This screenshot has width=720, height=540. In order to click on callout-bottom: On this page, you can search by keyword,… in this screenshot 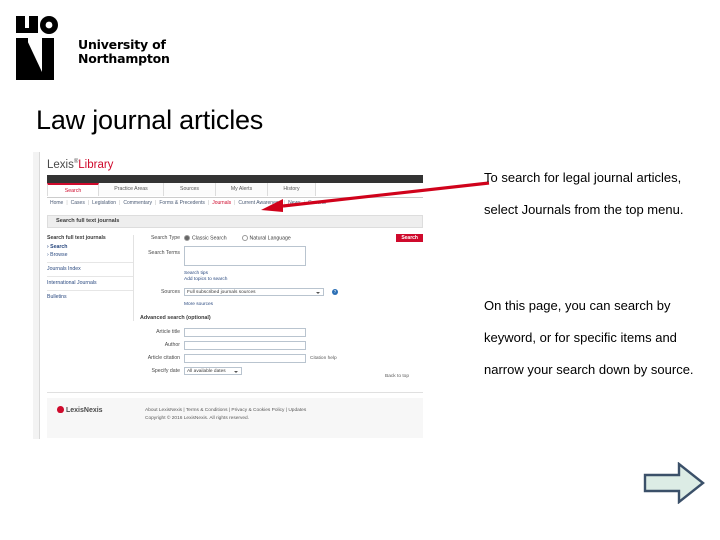, I will do `click(589, 337)`.